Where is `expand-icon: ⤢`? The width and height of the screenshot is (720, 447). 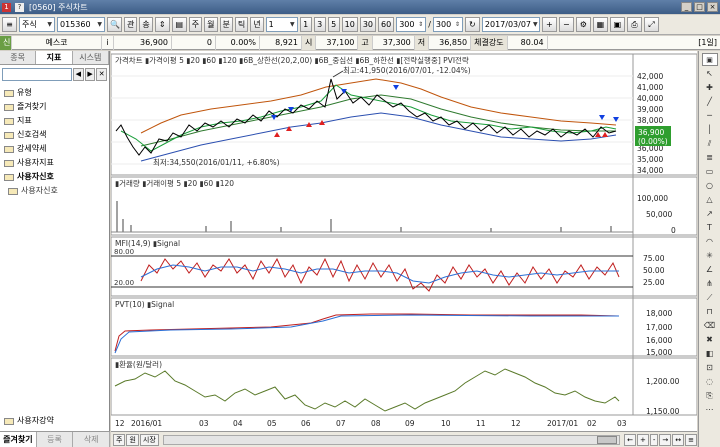
expand-icon: ⤢ is located at coordinates (651, 24).